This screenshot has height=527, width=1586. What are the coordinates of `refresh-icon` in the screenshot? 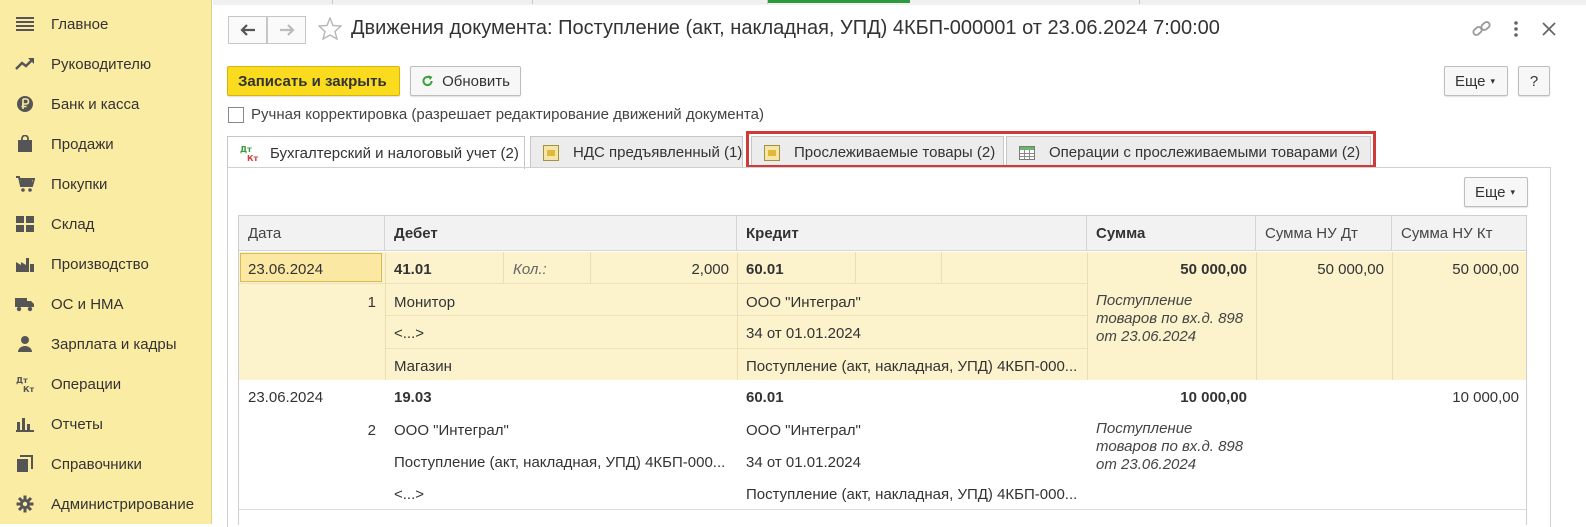 It's located at (427, 81).